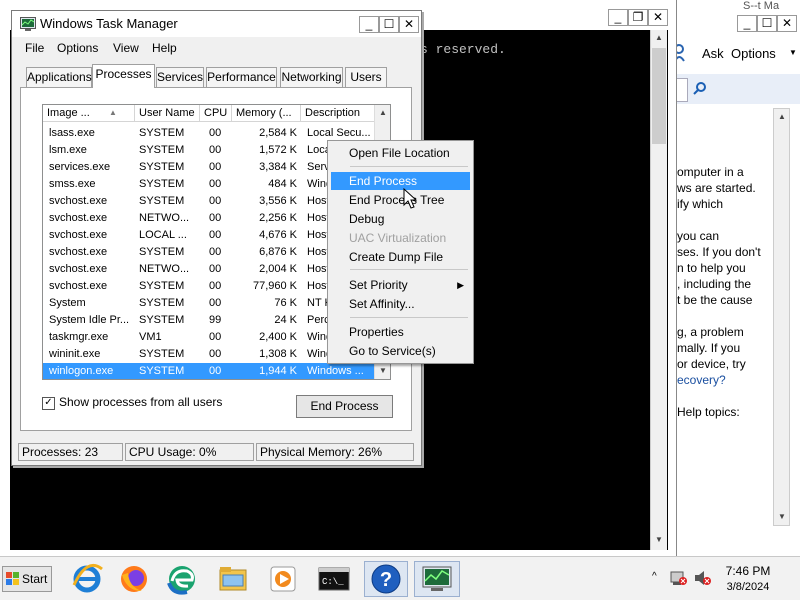 Image resolution: width=800 pixels, height=600 pixels. Describe the element at coordinates (109, 23) in the screenshot. I see `window-title: Windows Task Manager` at that location.